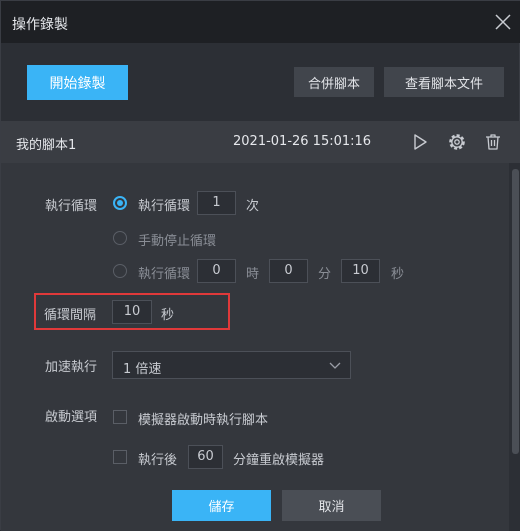 This screenshot has width=520, height=531. Describe the element at coordinates (46, 145) in the screenshot. I see `script-name: 我的腳本1` at that location.